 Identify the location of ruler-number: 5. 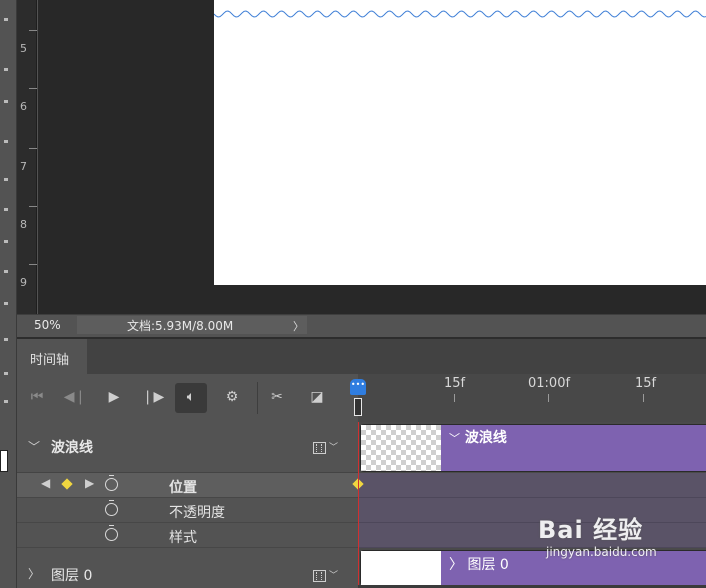
(23, 48).